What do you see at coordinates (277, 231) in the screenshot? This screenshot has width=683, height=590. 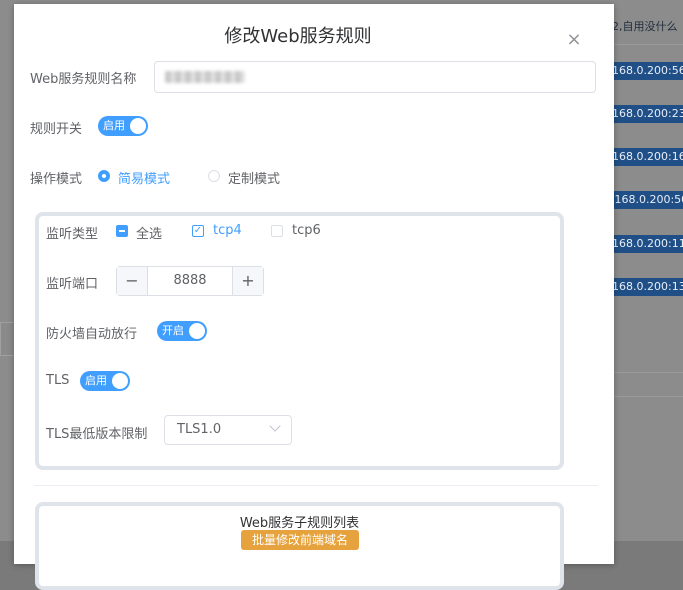 I see `tcp6-checkbox` at bounding box center [277, 231].